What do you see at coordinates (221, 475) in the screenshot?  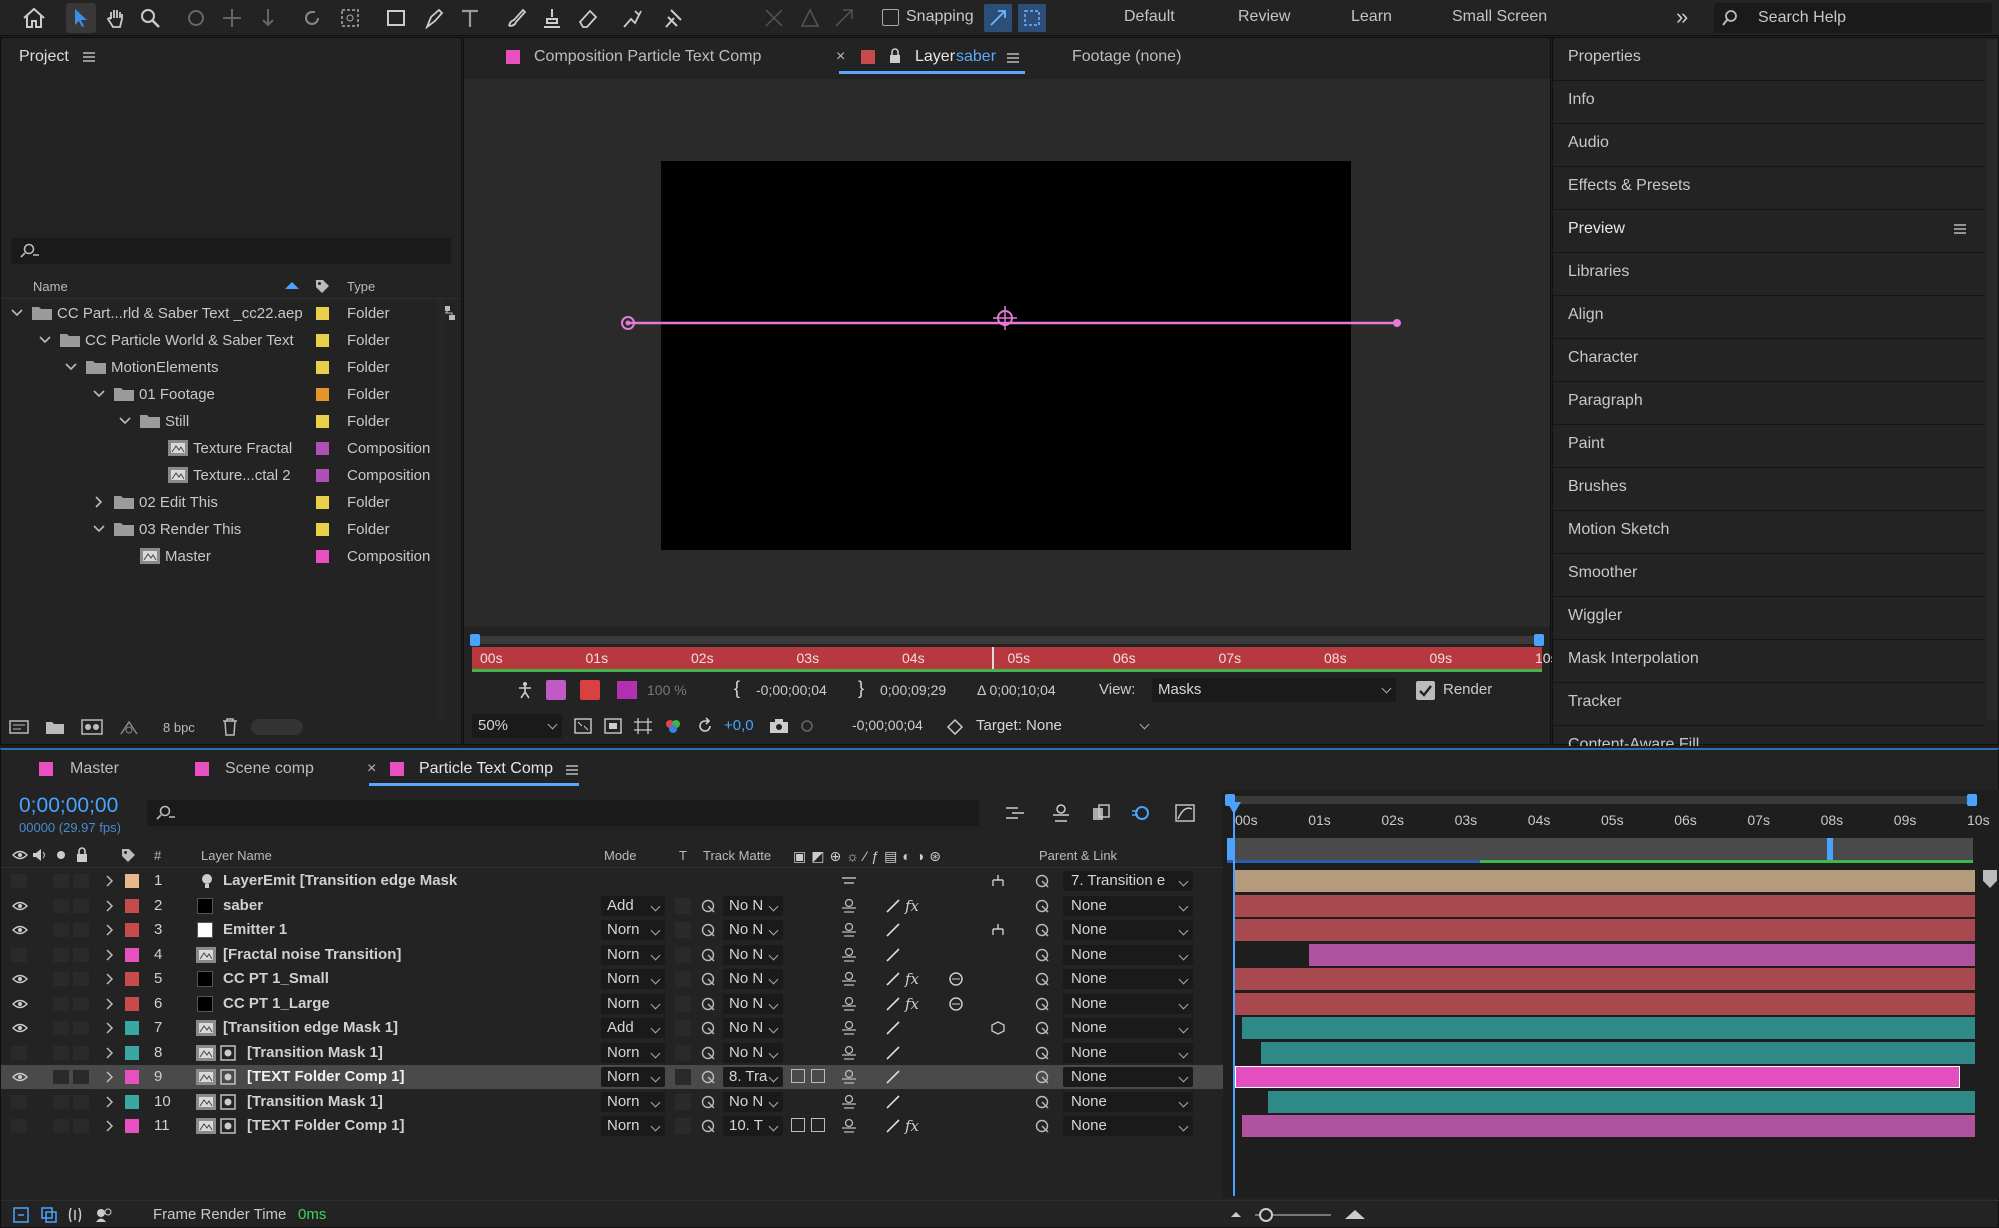 I see `project-item: Texture...ctal 2 Composition` at bounding box center [221, 475].